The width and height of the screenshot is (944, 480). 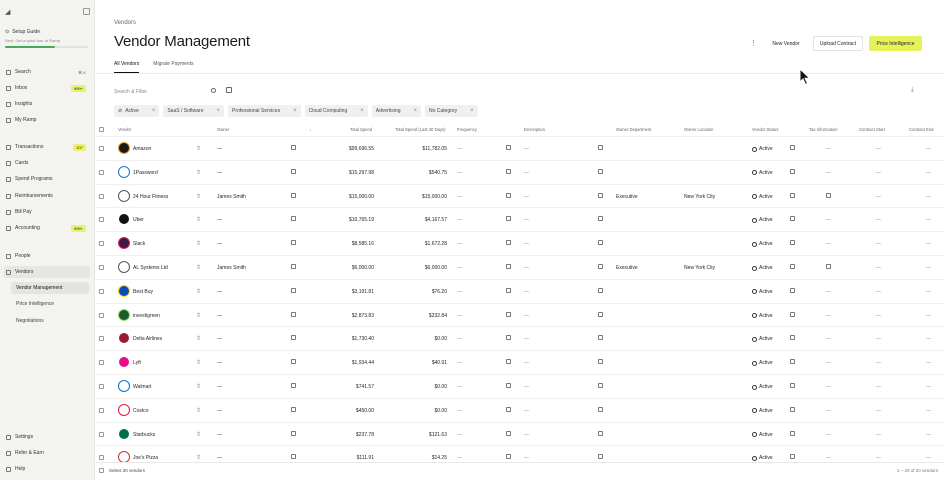 What do you see at coordinates (127, 67) in the screenshot?
I see `tab-all-vendors: All Vendors` at bounding box center [127, 67].